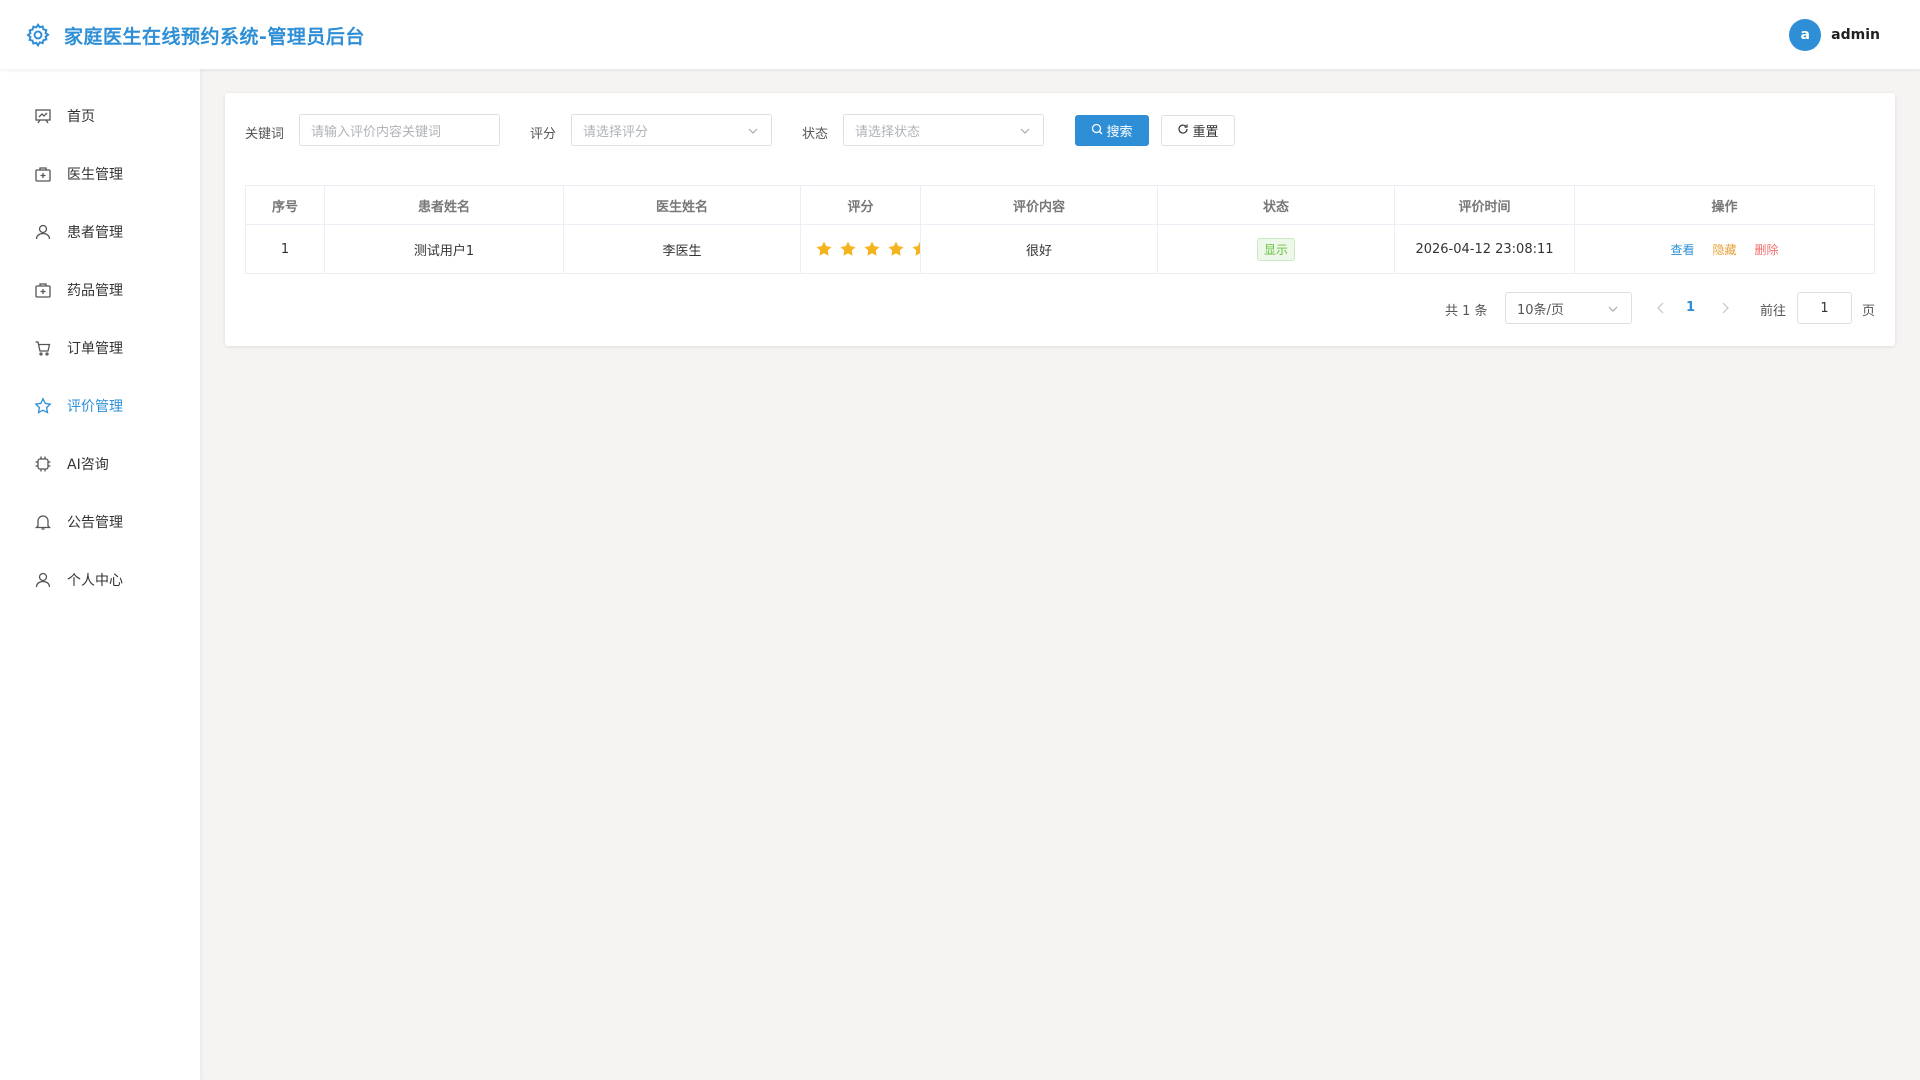  I want to click on rating-label: 评分, so click(543, 134).